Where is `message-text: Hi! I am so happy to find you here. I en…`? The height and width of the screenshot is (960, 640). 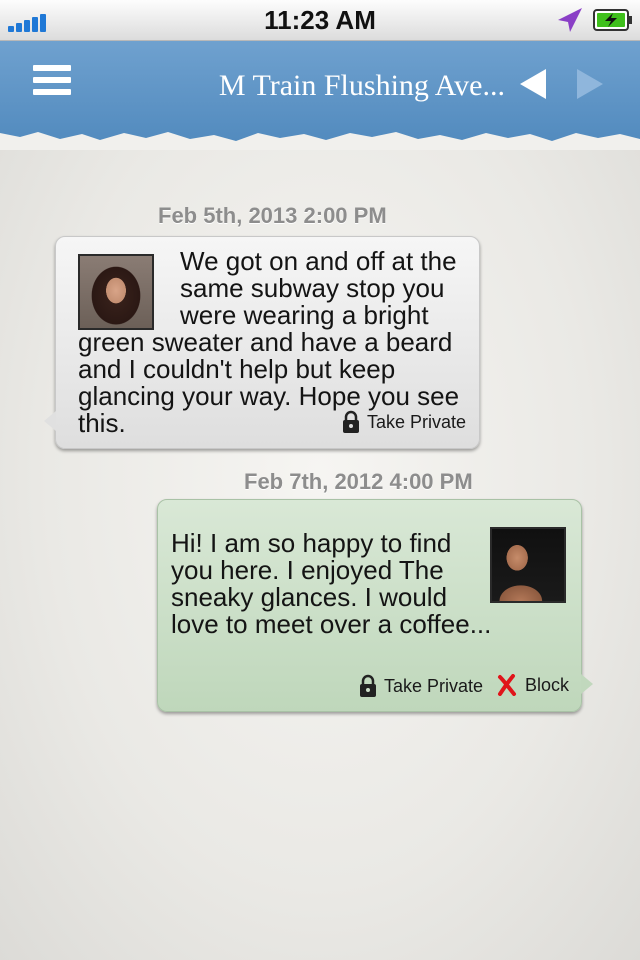
message-text: Hi! I am so happy to find you here. I en… is located at coordinates (331, 583).